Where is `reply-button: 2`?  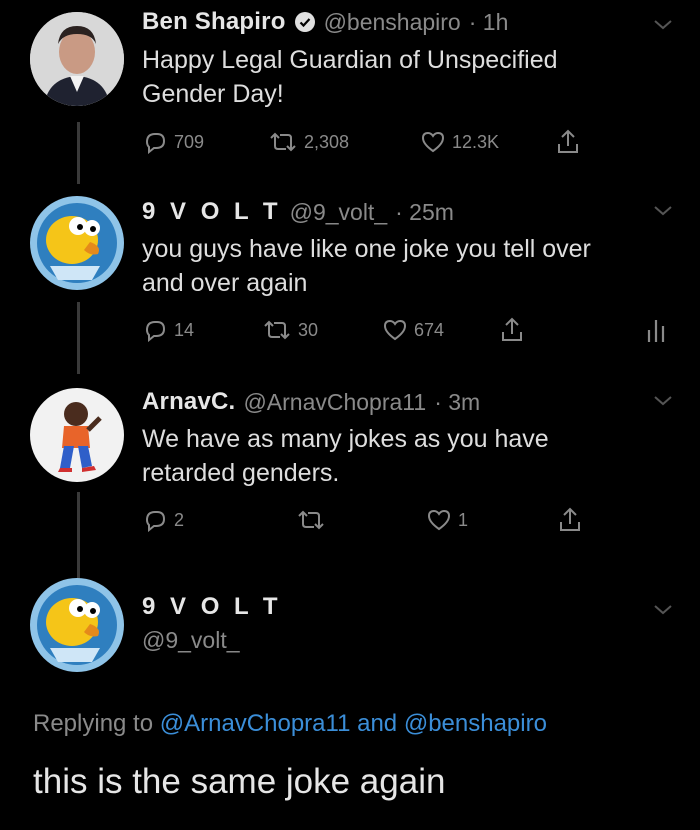 reply-button: 2 is located at coordinates (163, 520).